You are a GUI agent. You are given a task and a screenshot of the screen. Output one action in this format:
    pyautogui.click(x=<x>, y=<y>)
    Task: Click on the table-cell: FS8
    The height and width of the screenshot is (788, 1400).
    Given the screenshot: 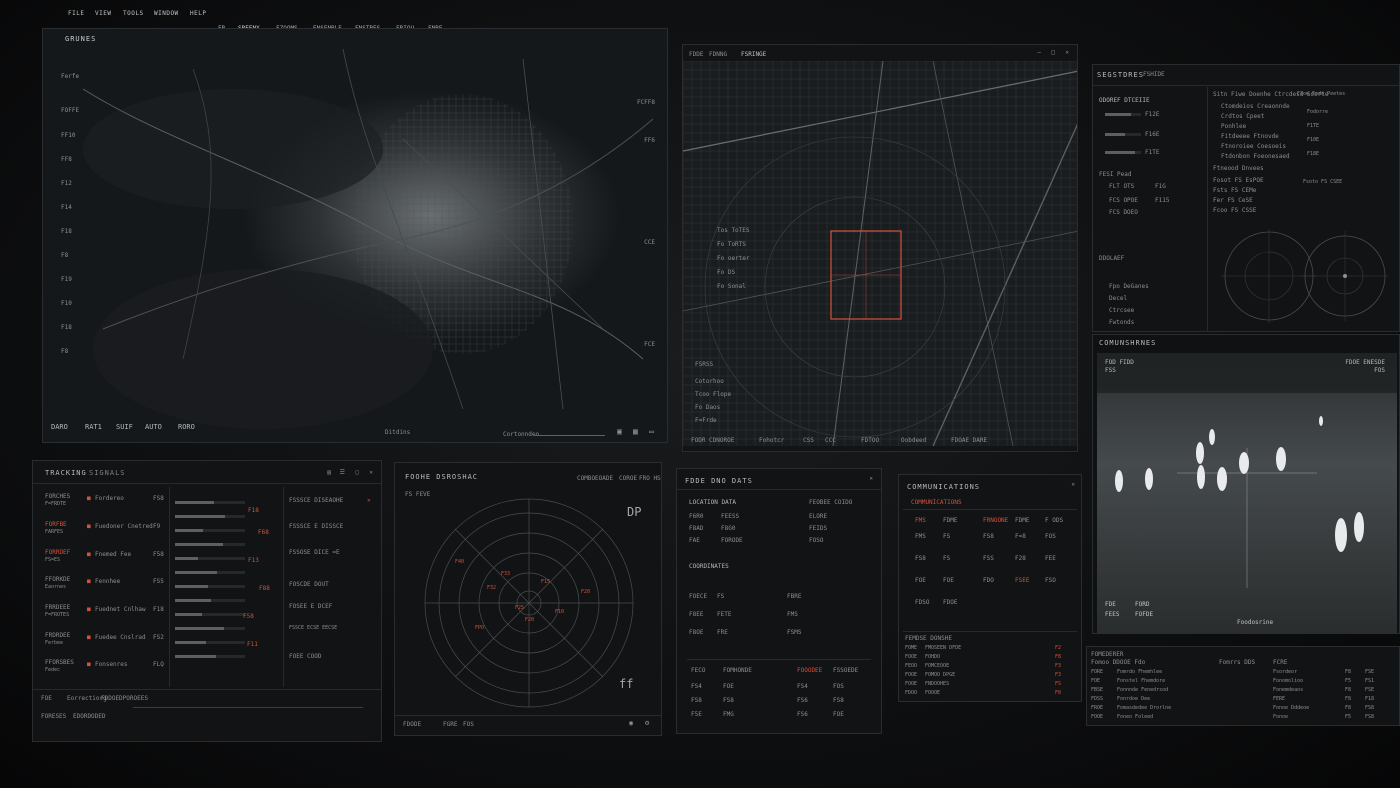 What is the action you would take?
    pyautogui.click(x=1370, y=717)
    